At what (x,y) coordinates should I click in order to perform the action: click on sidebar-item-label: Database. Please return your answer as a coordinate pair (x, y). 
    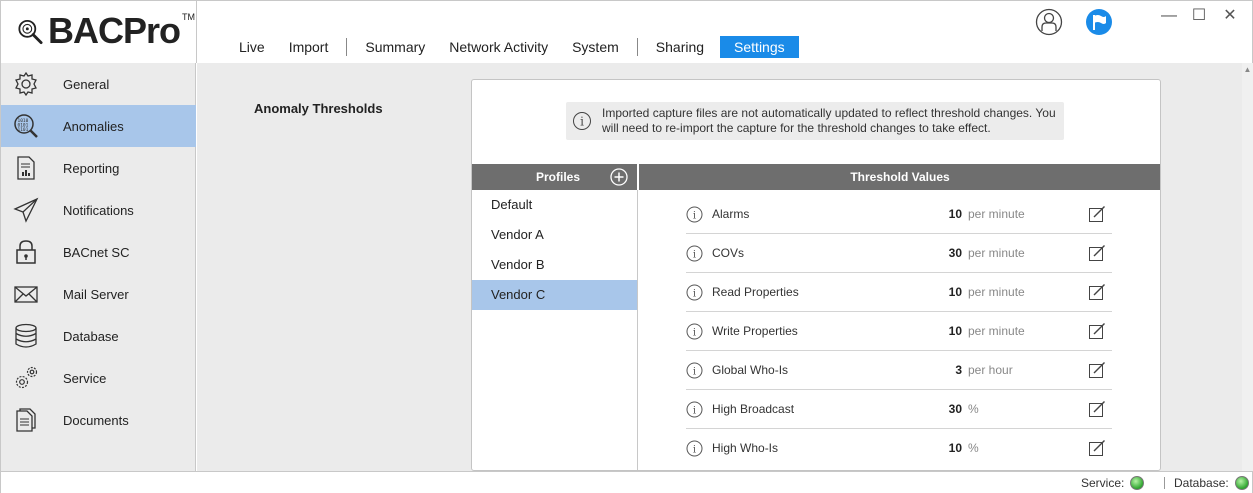
    Looking at the image, I should click on (91, 336).